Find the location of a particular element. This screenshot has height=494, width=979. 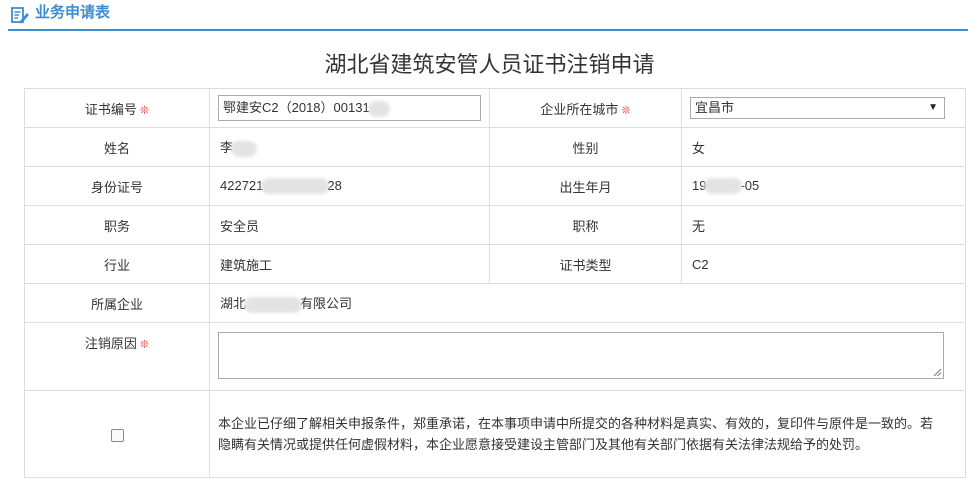

declaration-checkbox-cell is located at coordinates (117, 434).